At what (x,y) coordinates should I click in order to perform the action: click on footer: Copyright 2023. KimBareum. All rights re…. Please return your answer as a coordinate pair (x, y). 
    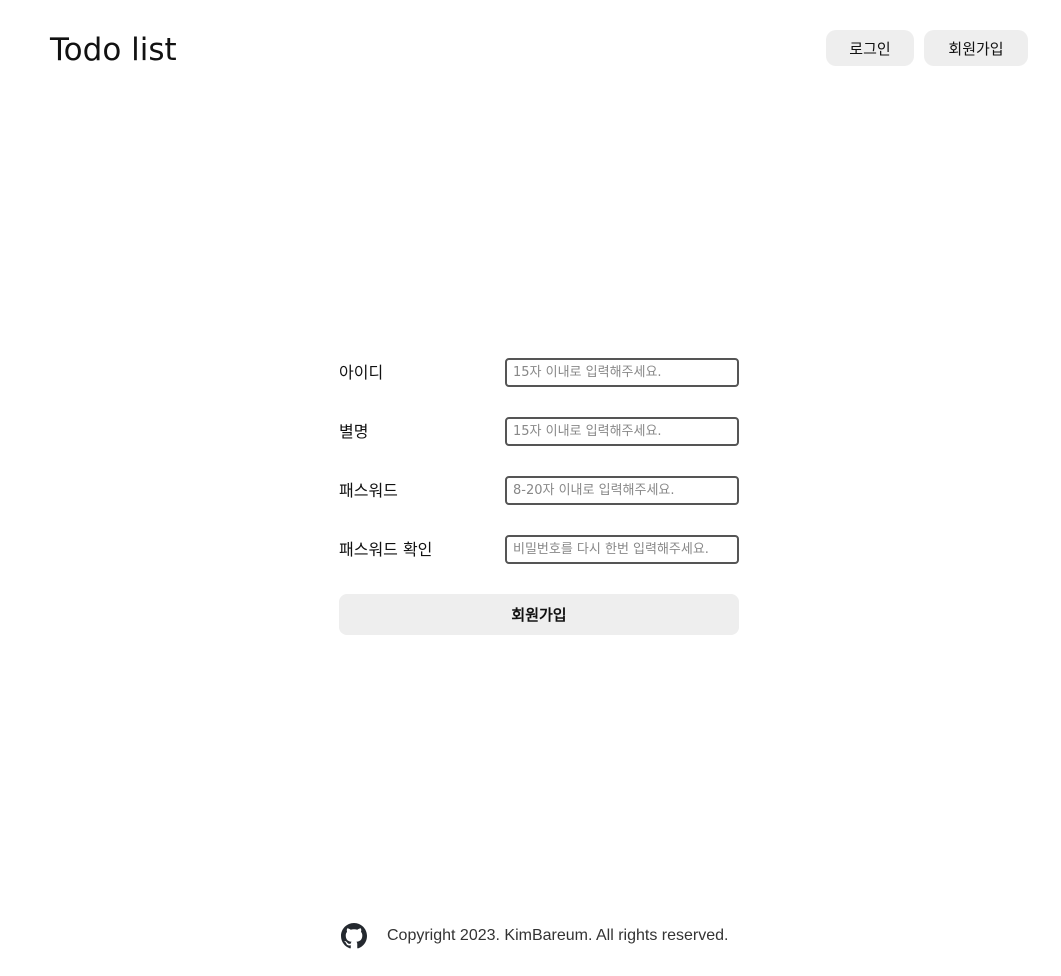
    Looking at the image, I should click on (534, 936).